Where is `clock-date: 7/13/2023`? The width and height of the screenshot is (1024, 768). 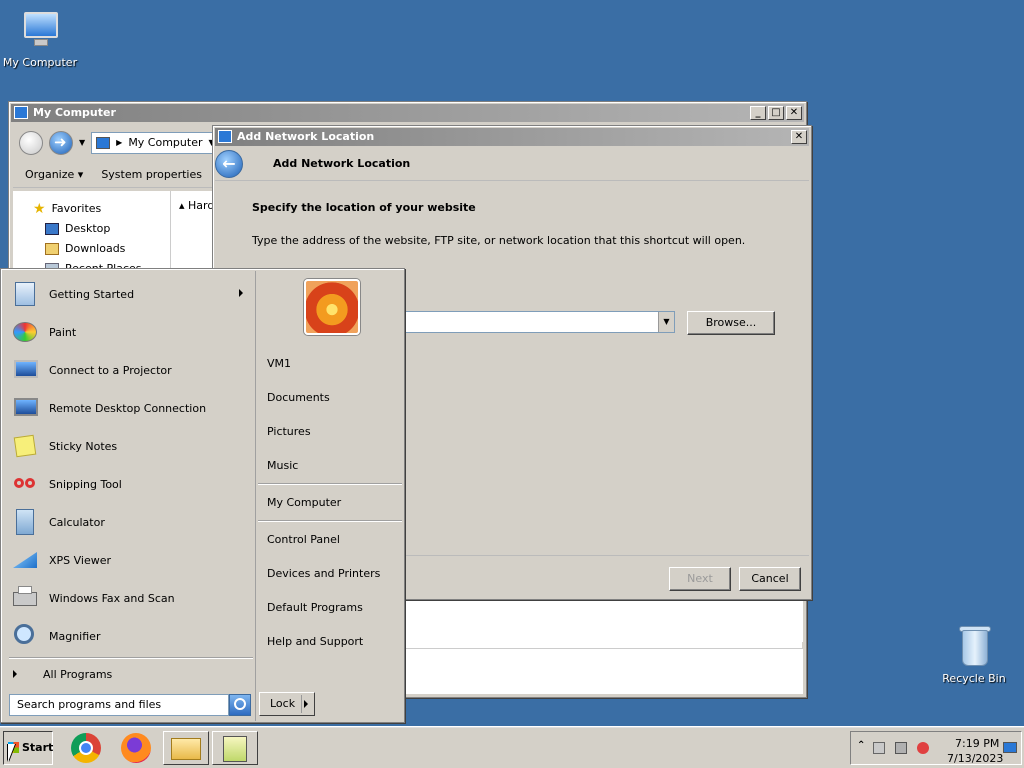 clock-date: 7/13/2023 is located at coordinates (975, 758).